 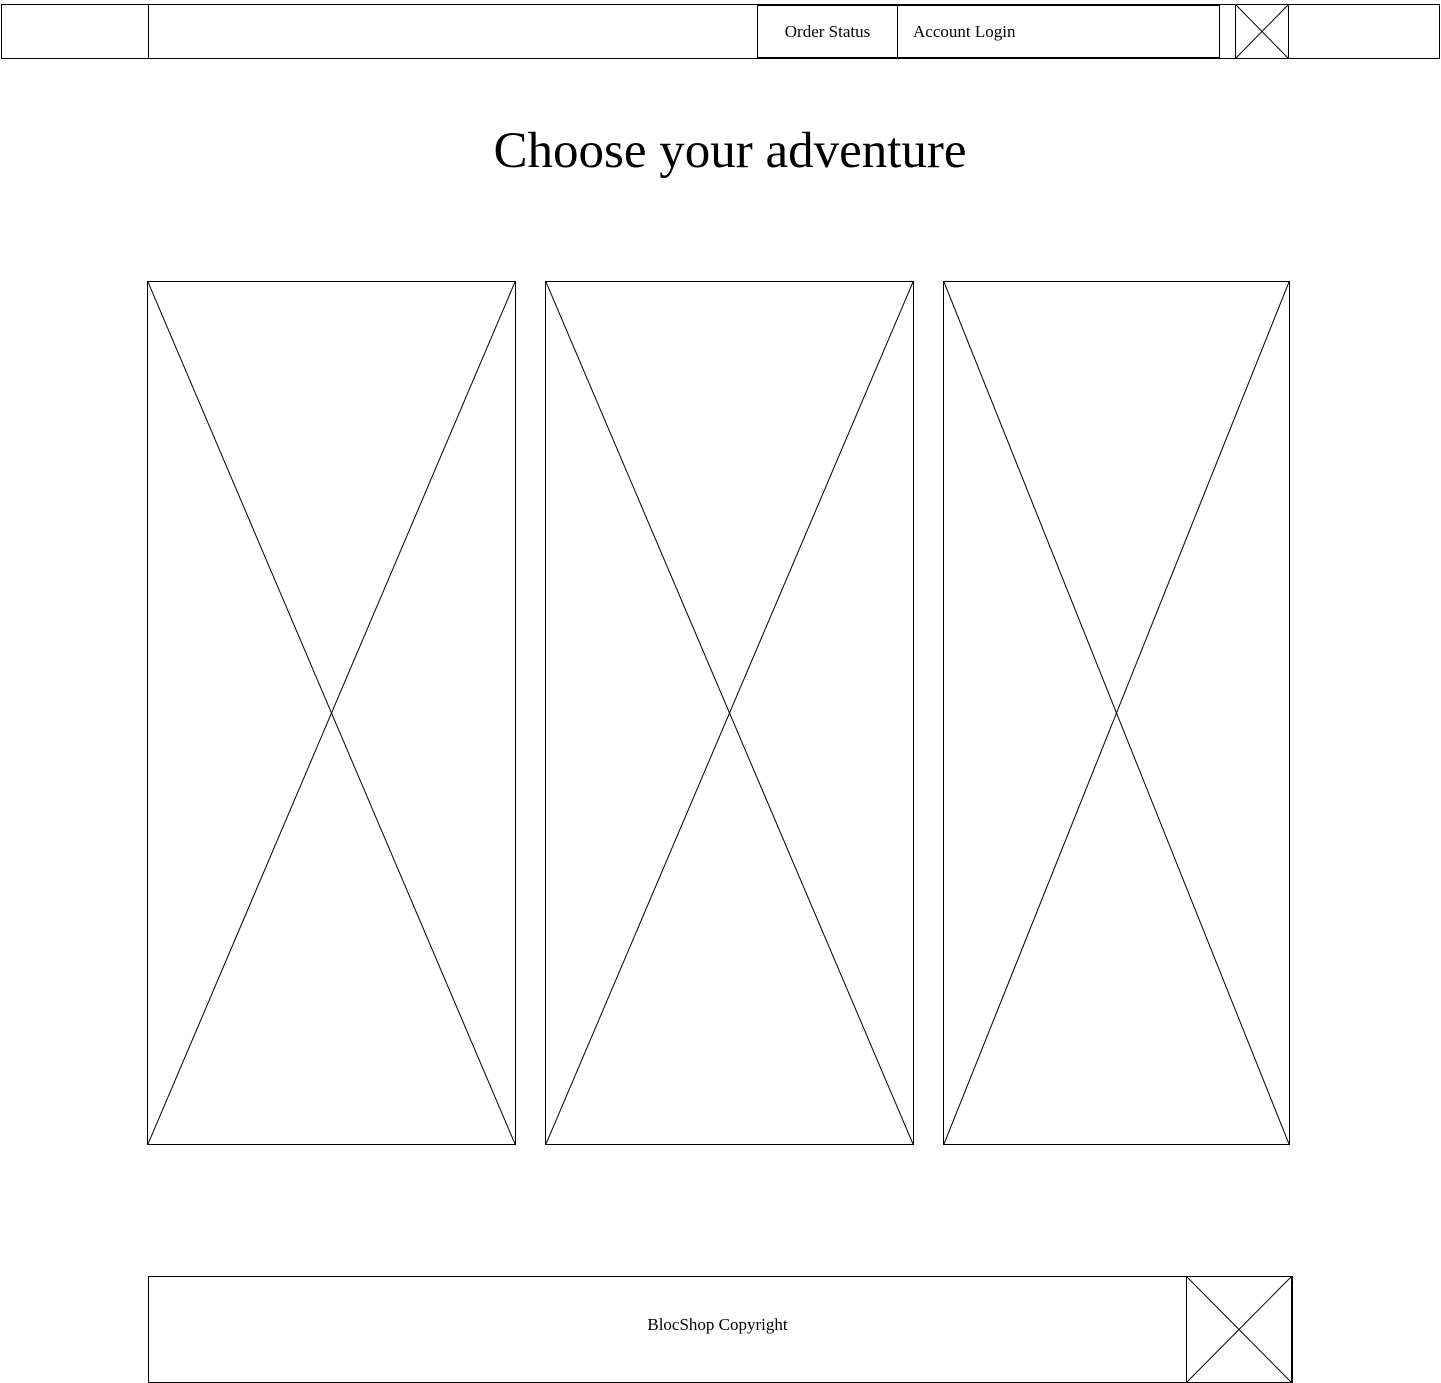 I want to click on page-title: Choose your adventure, so click(x=730, y=151).